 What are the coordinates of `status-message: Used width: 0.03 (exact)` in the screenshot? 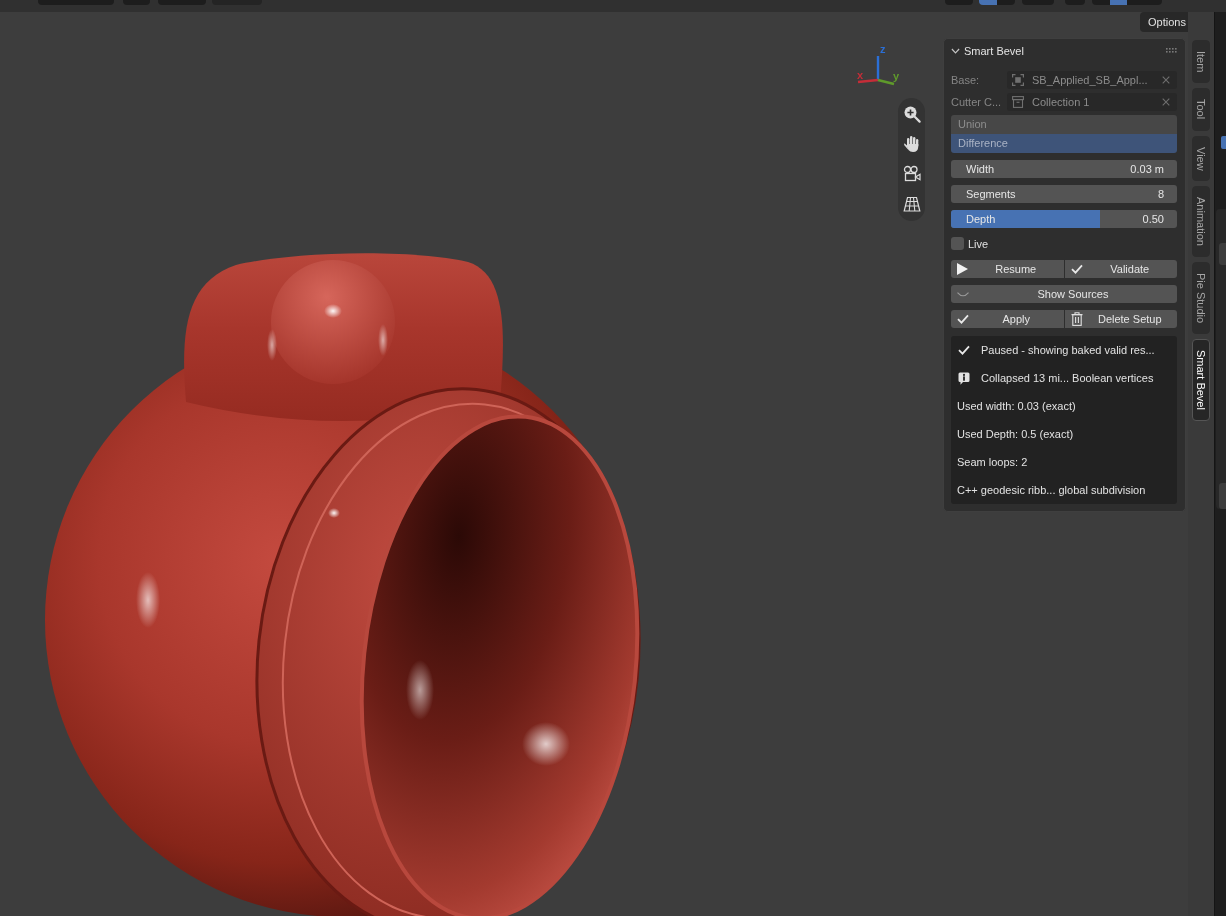 It's located at (1016, 406).